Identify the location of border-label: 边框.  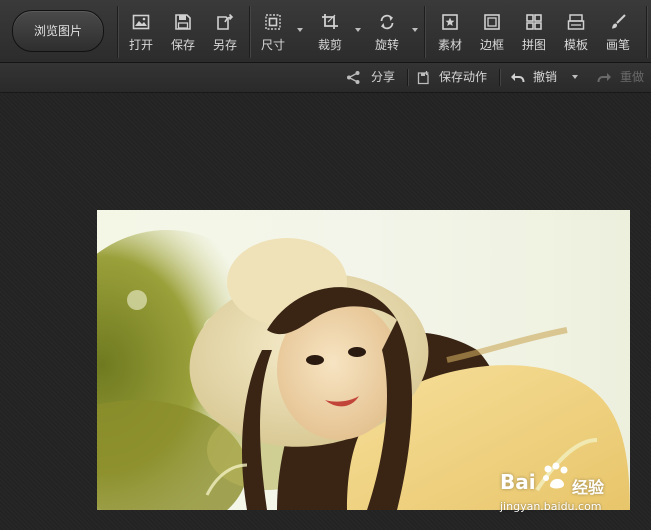
(491, 45).